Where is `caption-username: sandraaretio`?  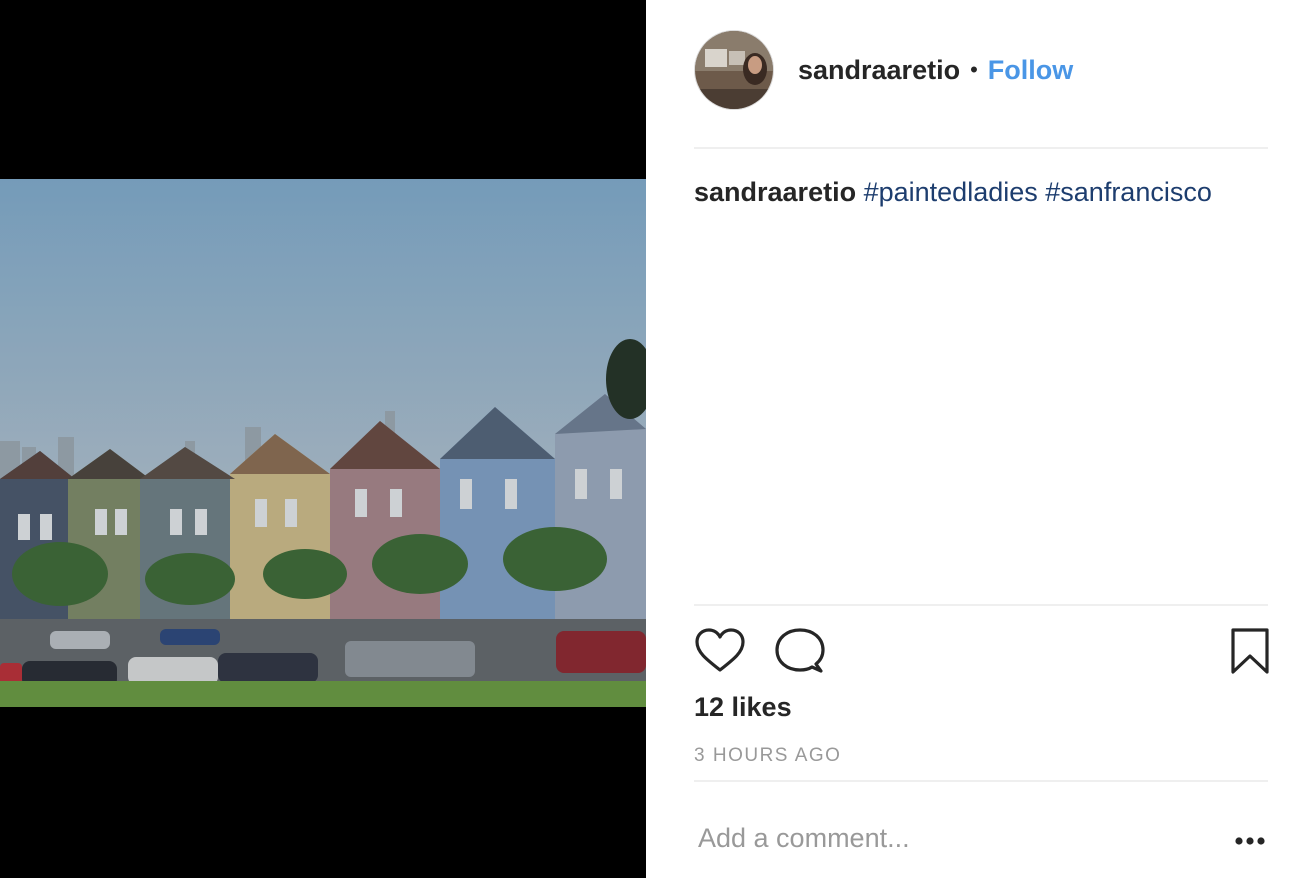 caption-username: sandraaretio is located at coordinates (775, 192).